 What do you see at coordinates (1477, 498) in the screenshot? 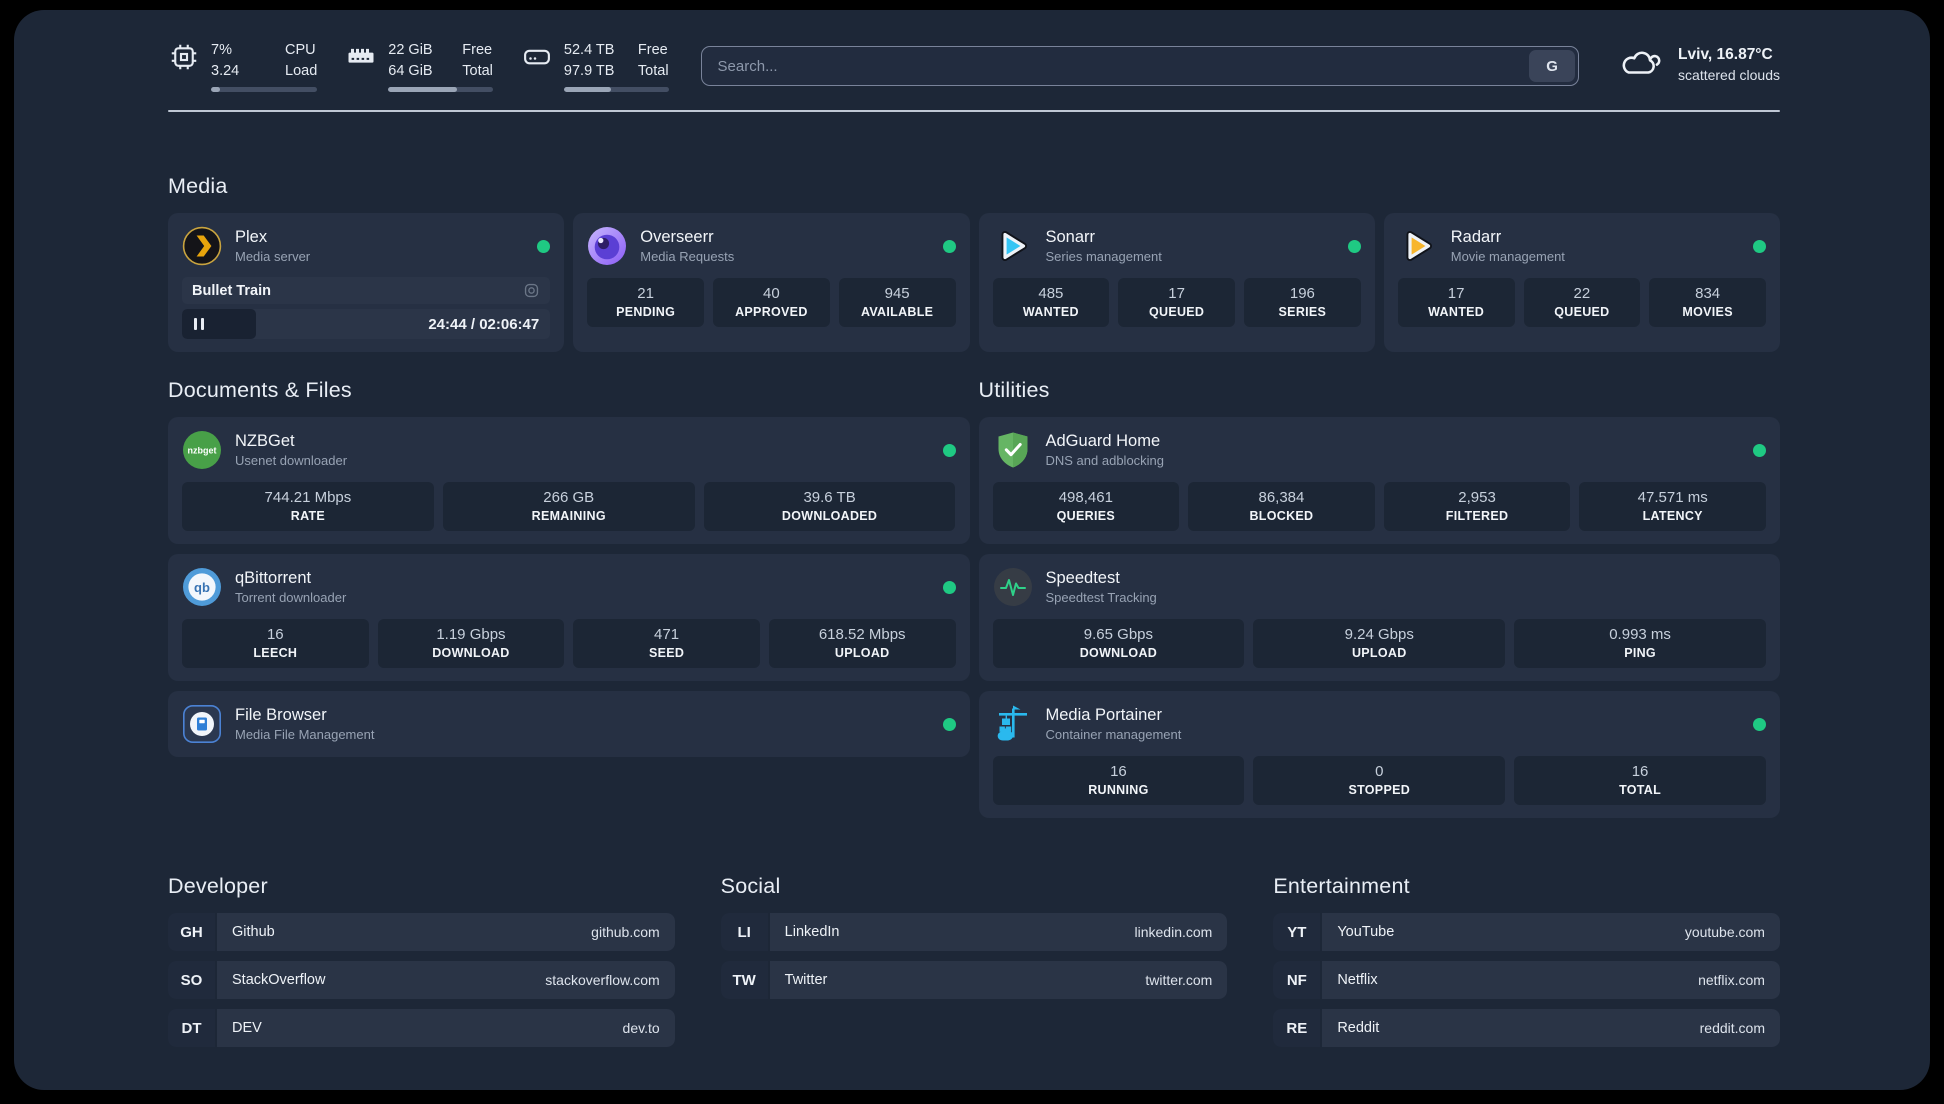
I see `stat-value: 2,953` at bounding box center [1477, 498].